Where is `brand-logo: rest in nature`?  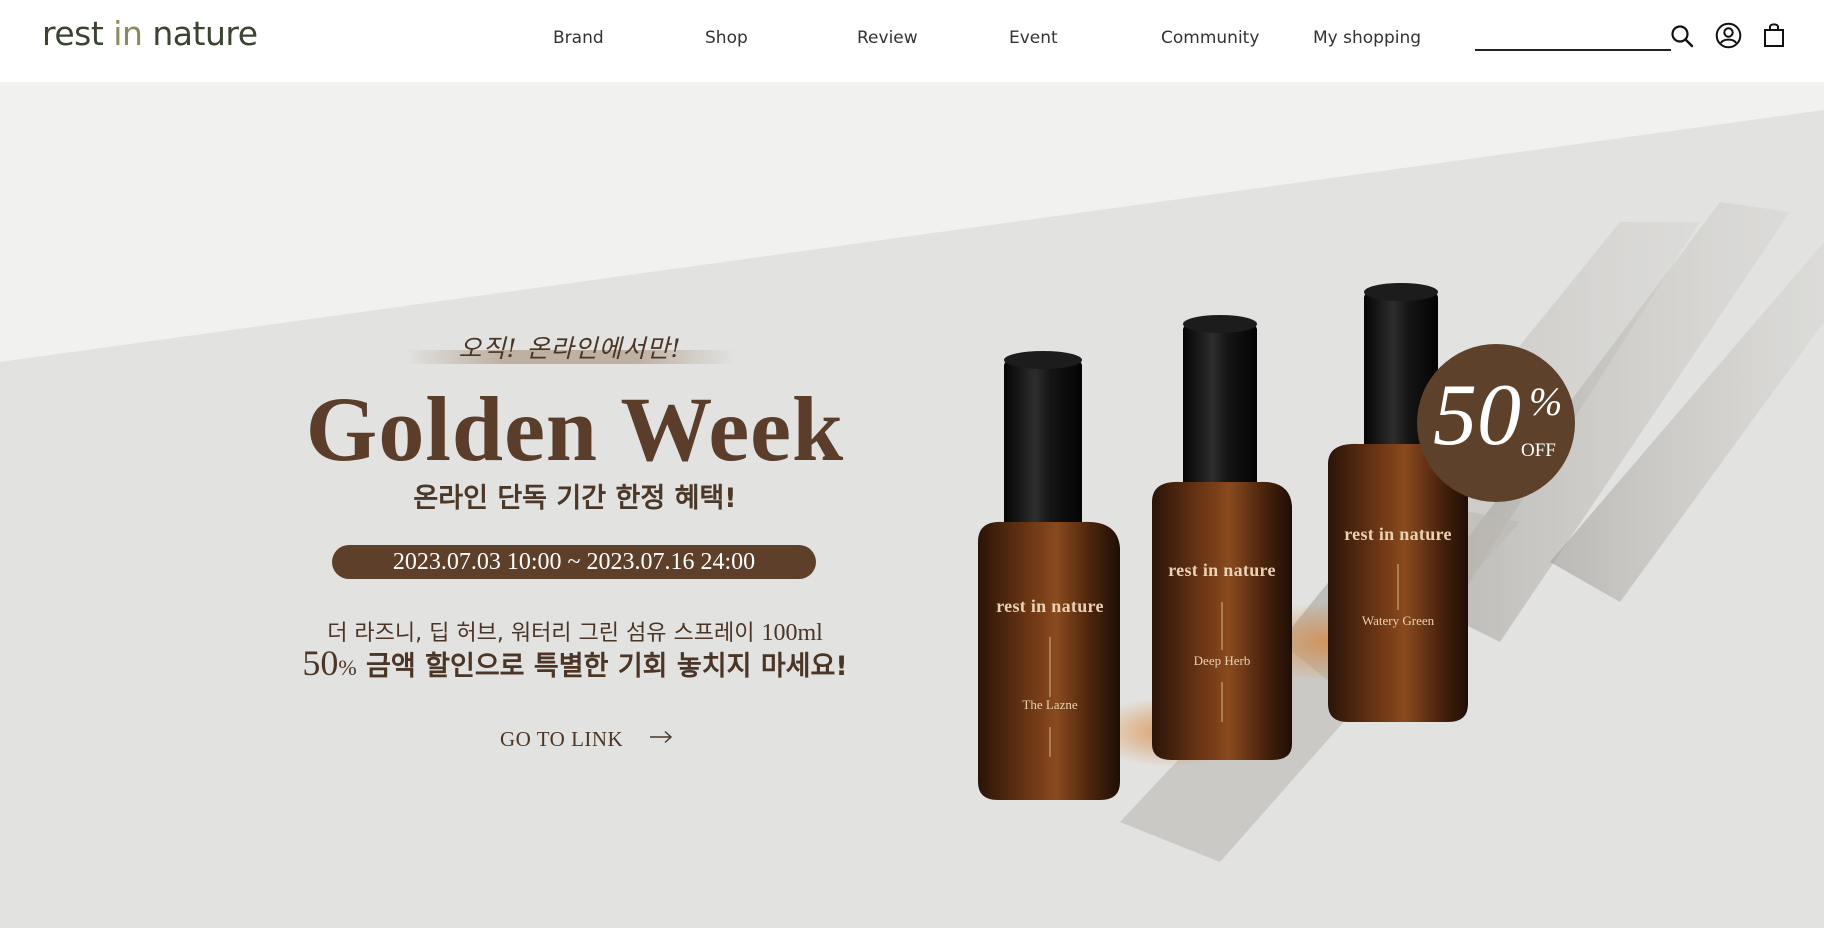
brand-logo: rest in nature is located at coordinates (150, 33).